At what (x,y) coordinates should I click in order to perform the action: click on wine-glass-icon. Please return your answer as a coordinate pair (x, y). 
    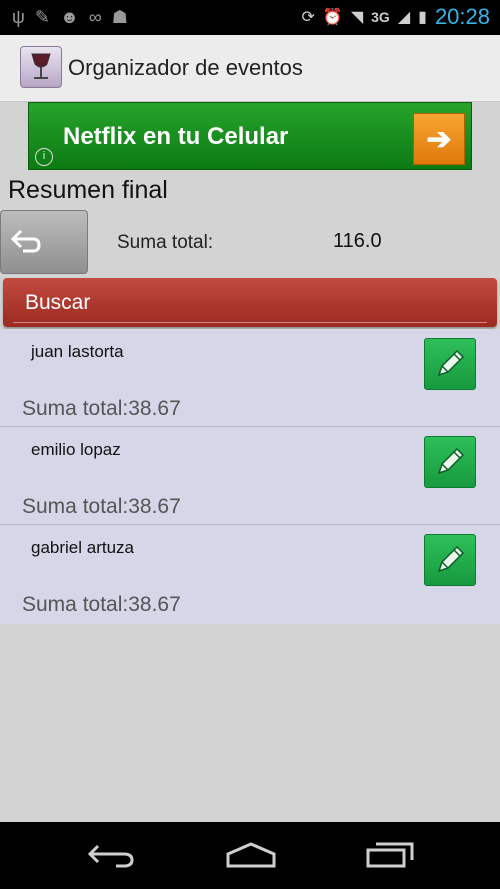
    Looking at the image, I should click on (41, 67).